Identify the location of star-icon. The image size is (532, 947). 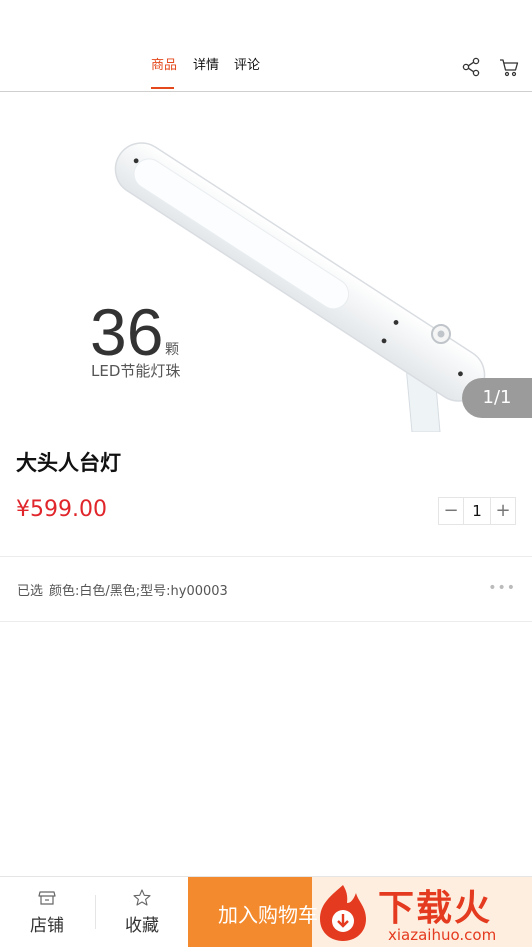
(142, 897).